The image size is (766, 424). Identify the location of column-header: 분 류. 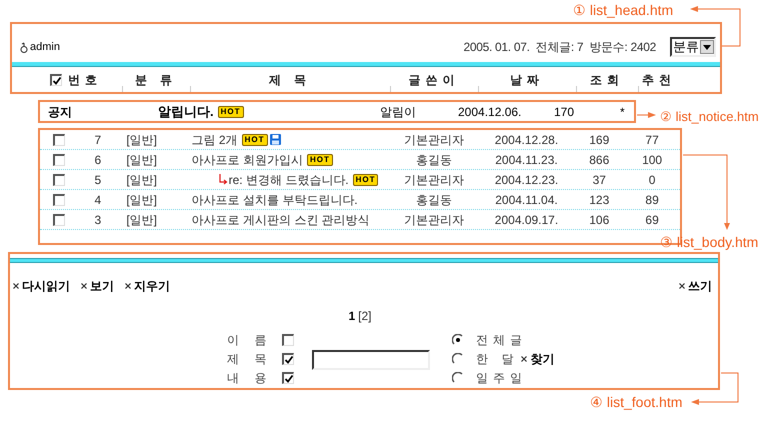
(156, 80).